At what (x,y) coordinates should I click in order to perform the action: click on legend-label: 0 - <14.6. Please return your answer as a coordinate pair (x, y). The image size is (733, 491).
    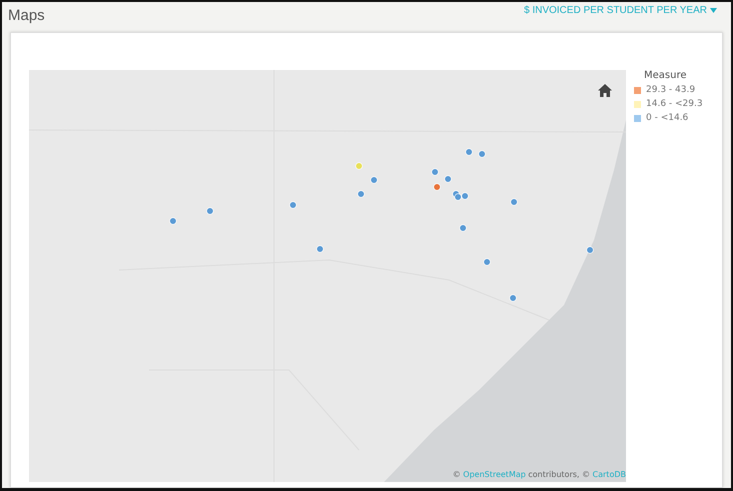
    Looking at the image, I should click on (668, 118).